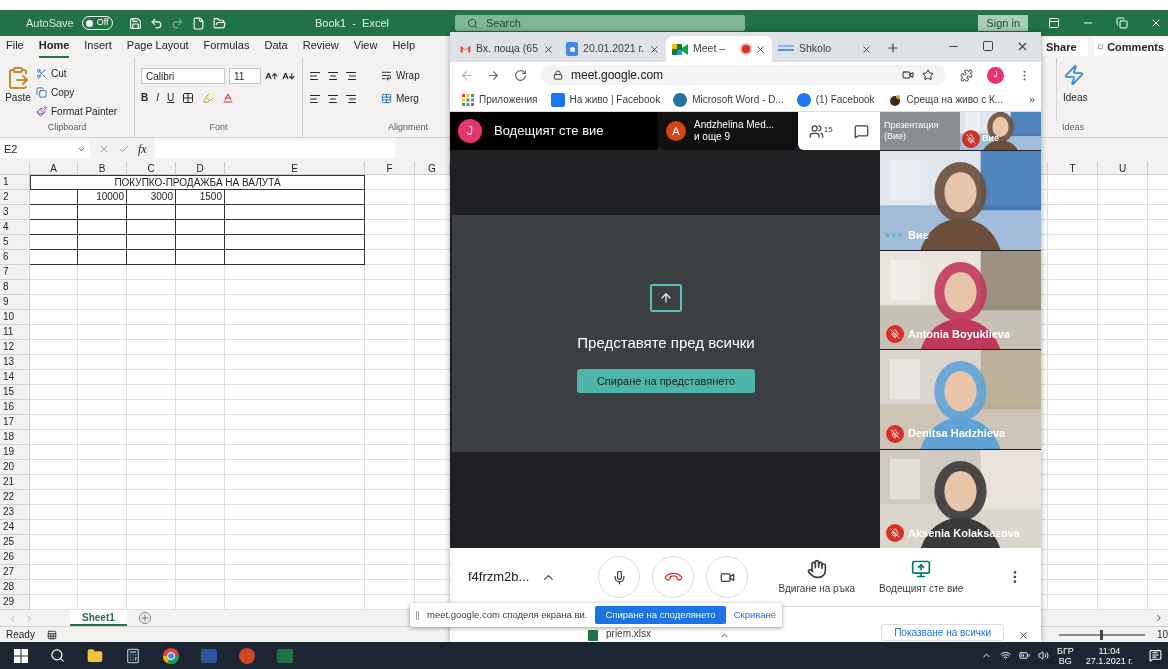  I want to click on copy-button: Copy, so click(77, 92).